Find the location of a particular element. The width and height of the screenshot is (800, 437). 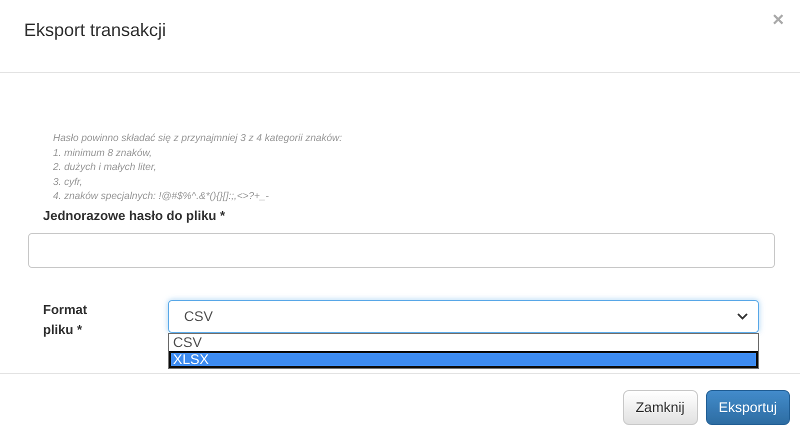

hint-text: 2. dużych i małych liter, is located at coordinates (104, 168).